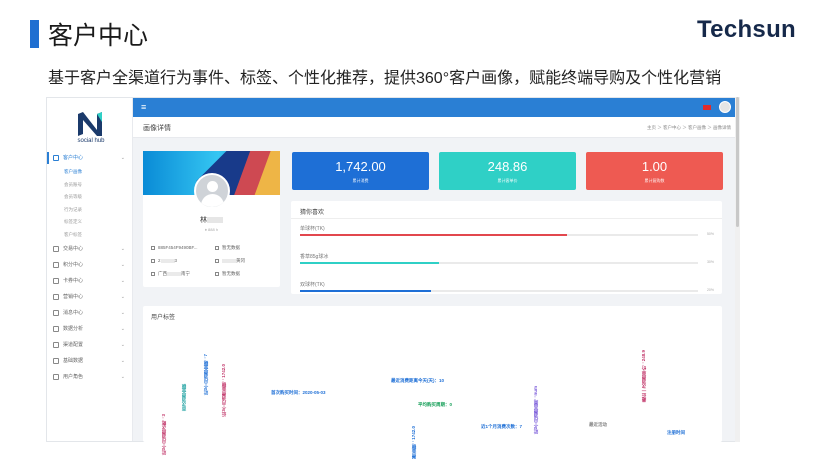 This screenshot has width=816, height=459. What do you see at coordinates (737, 269) in the screenshot?
I see `scrollbar` at bounding box center [737, 269].